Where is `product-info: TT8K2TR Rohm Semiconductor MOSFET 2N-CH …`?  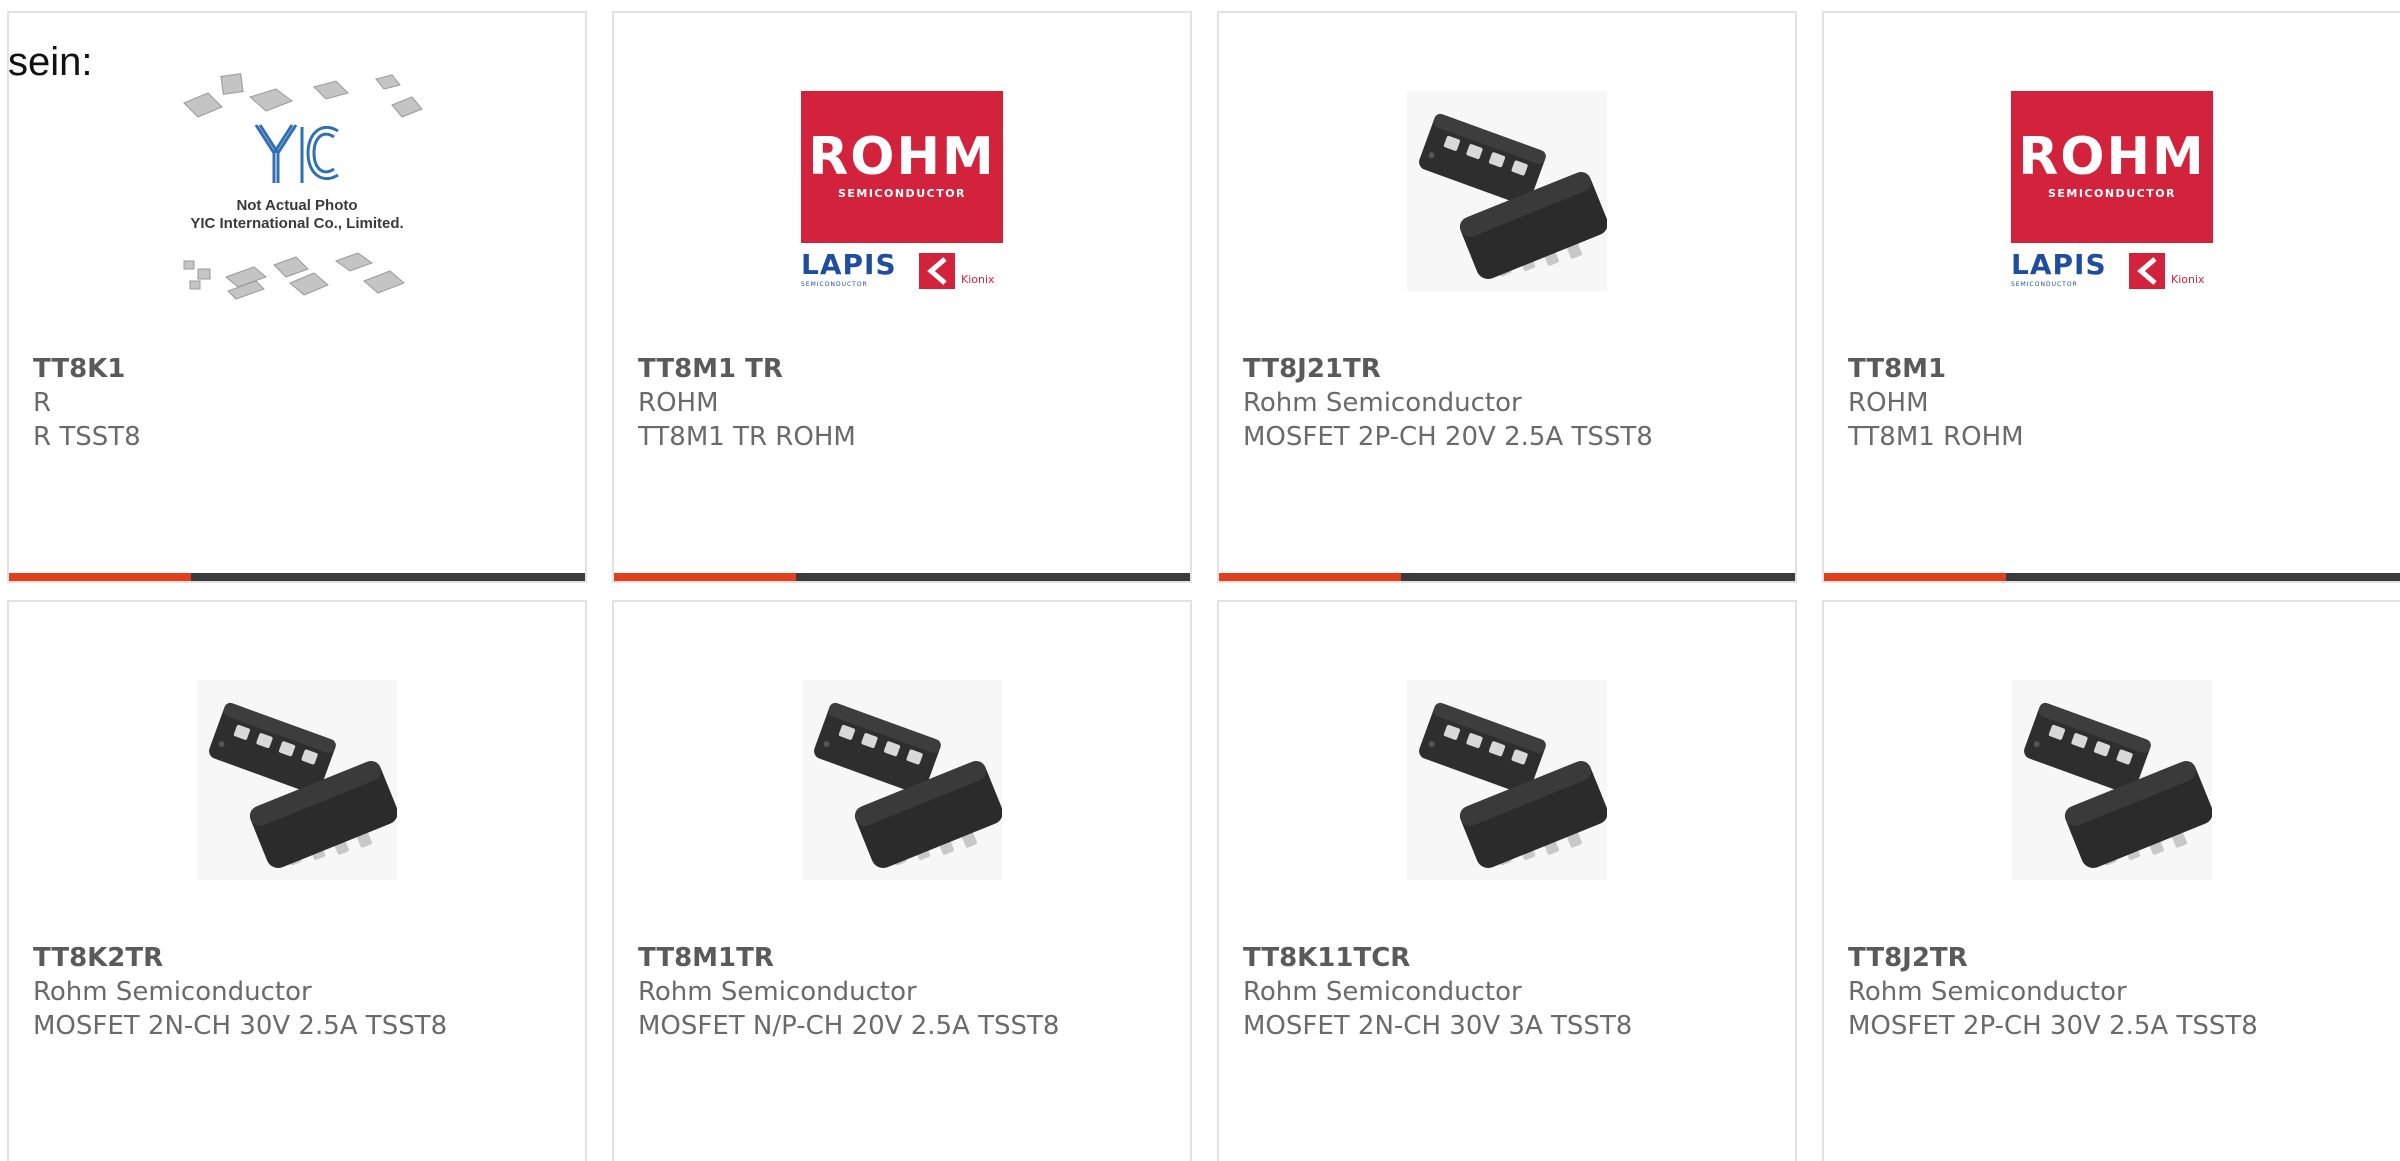
product-info: TT8K2TR Rohm Semiconductor MOSFET 2N-CH … is located at coordinates (304, 992).